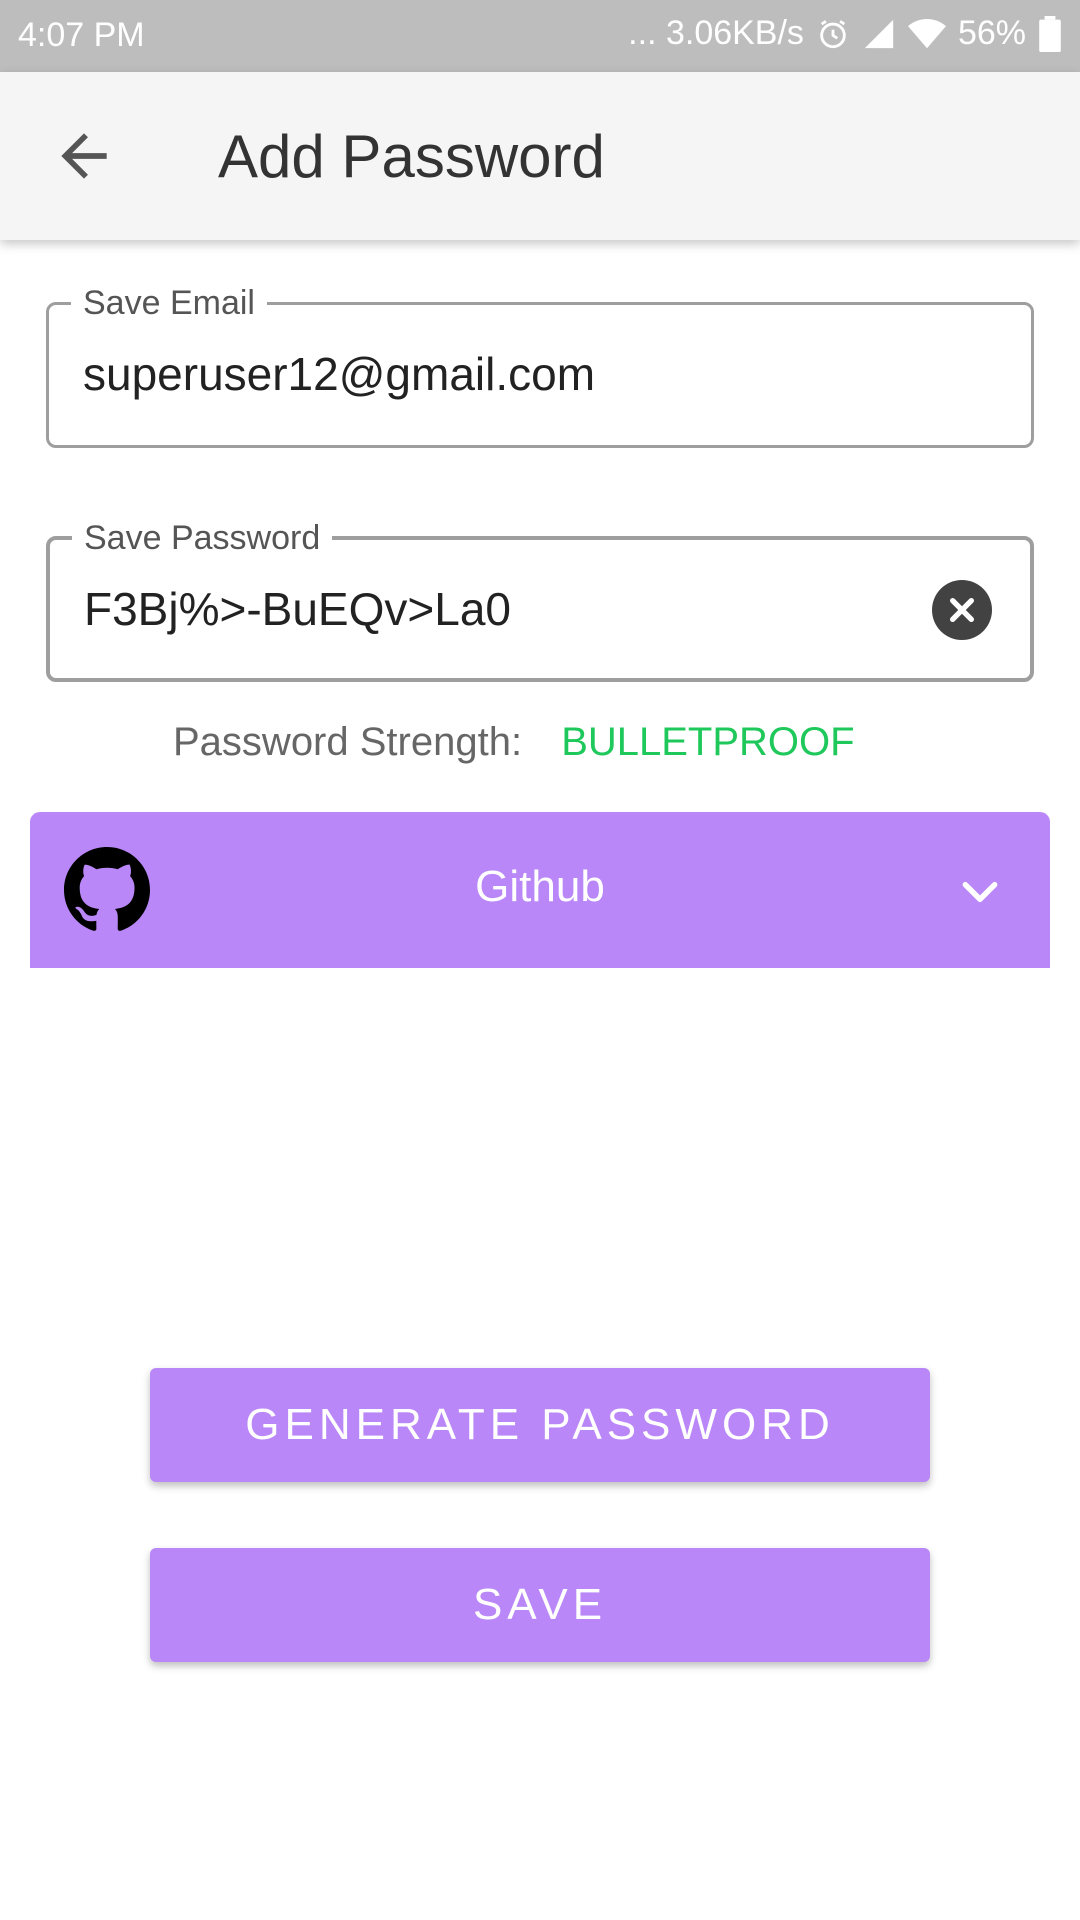  Describe the element at coordinates (348, 742) in the screenshot. I see `strength-label: Password Strength:` at that location.